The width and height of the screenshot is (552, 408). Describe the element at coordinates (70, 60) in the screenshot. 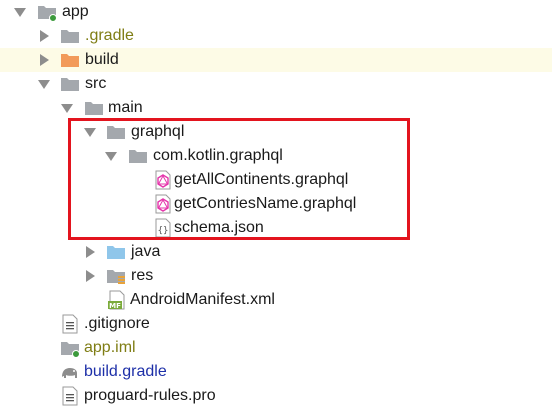

I see `excluded-folder-icon` at that location.